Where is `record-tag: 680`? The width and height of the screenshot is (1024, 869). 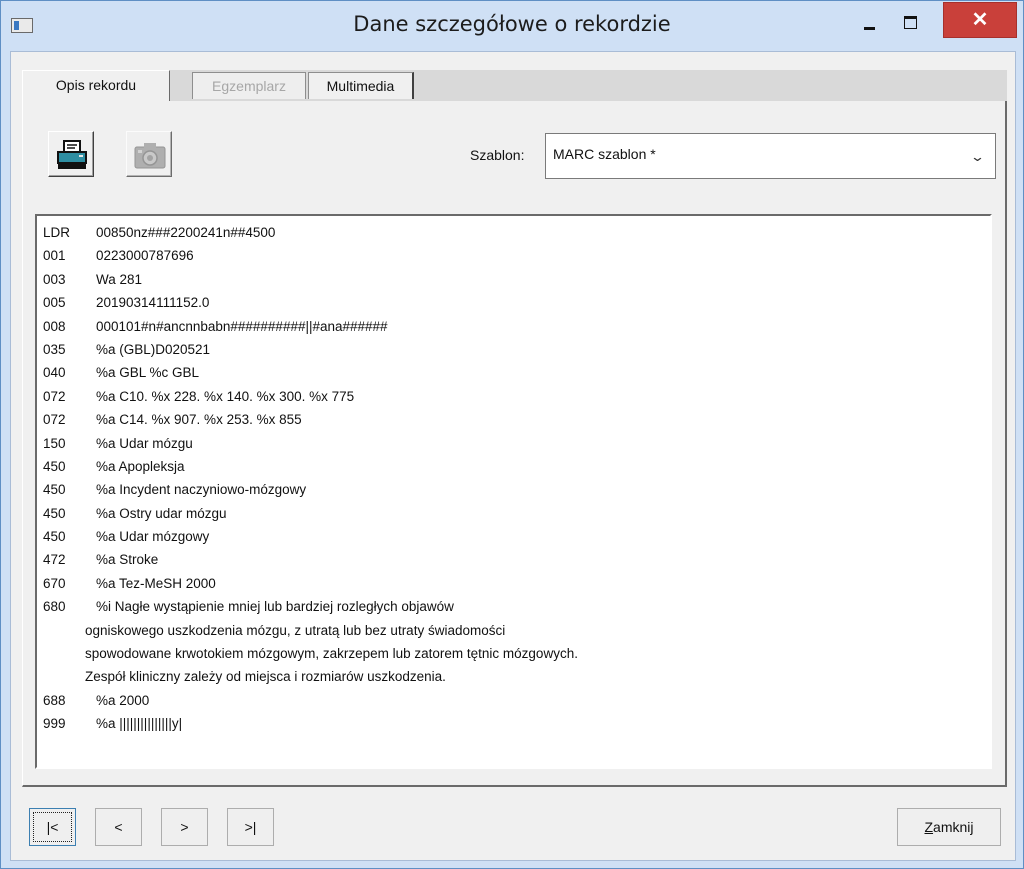 record-tag: 680 is located at coordinates (54, 607).